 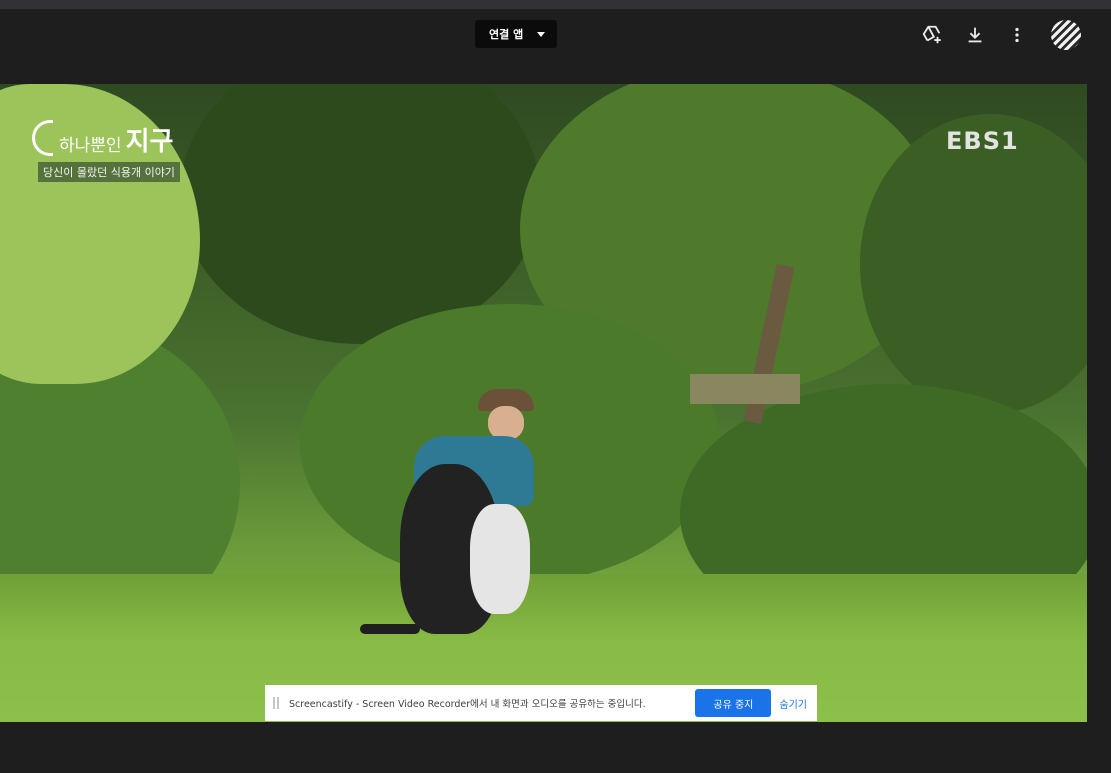 I want to click on more-vert-icon, so click(x=1017, y=35).